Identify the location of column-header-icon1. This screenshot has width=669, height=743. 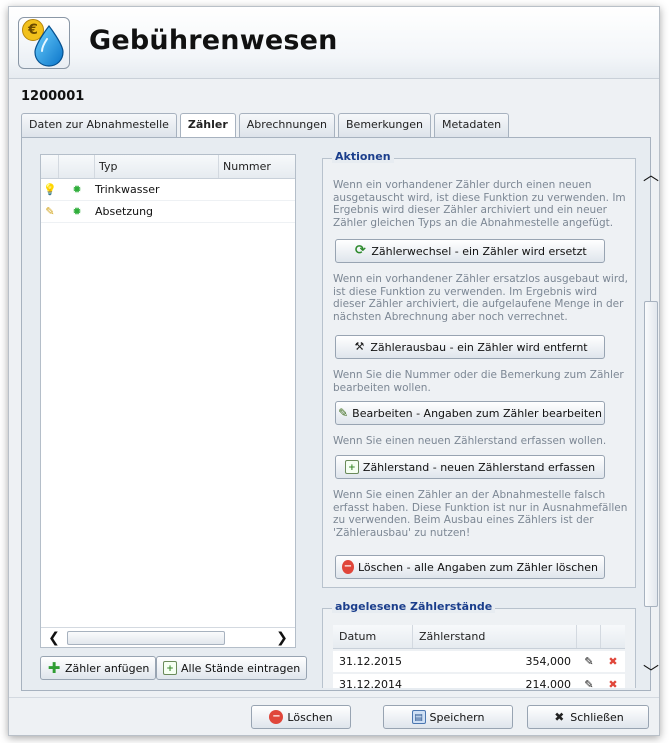
(50, 166).